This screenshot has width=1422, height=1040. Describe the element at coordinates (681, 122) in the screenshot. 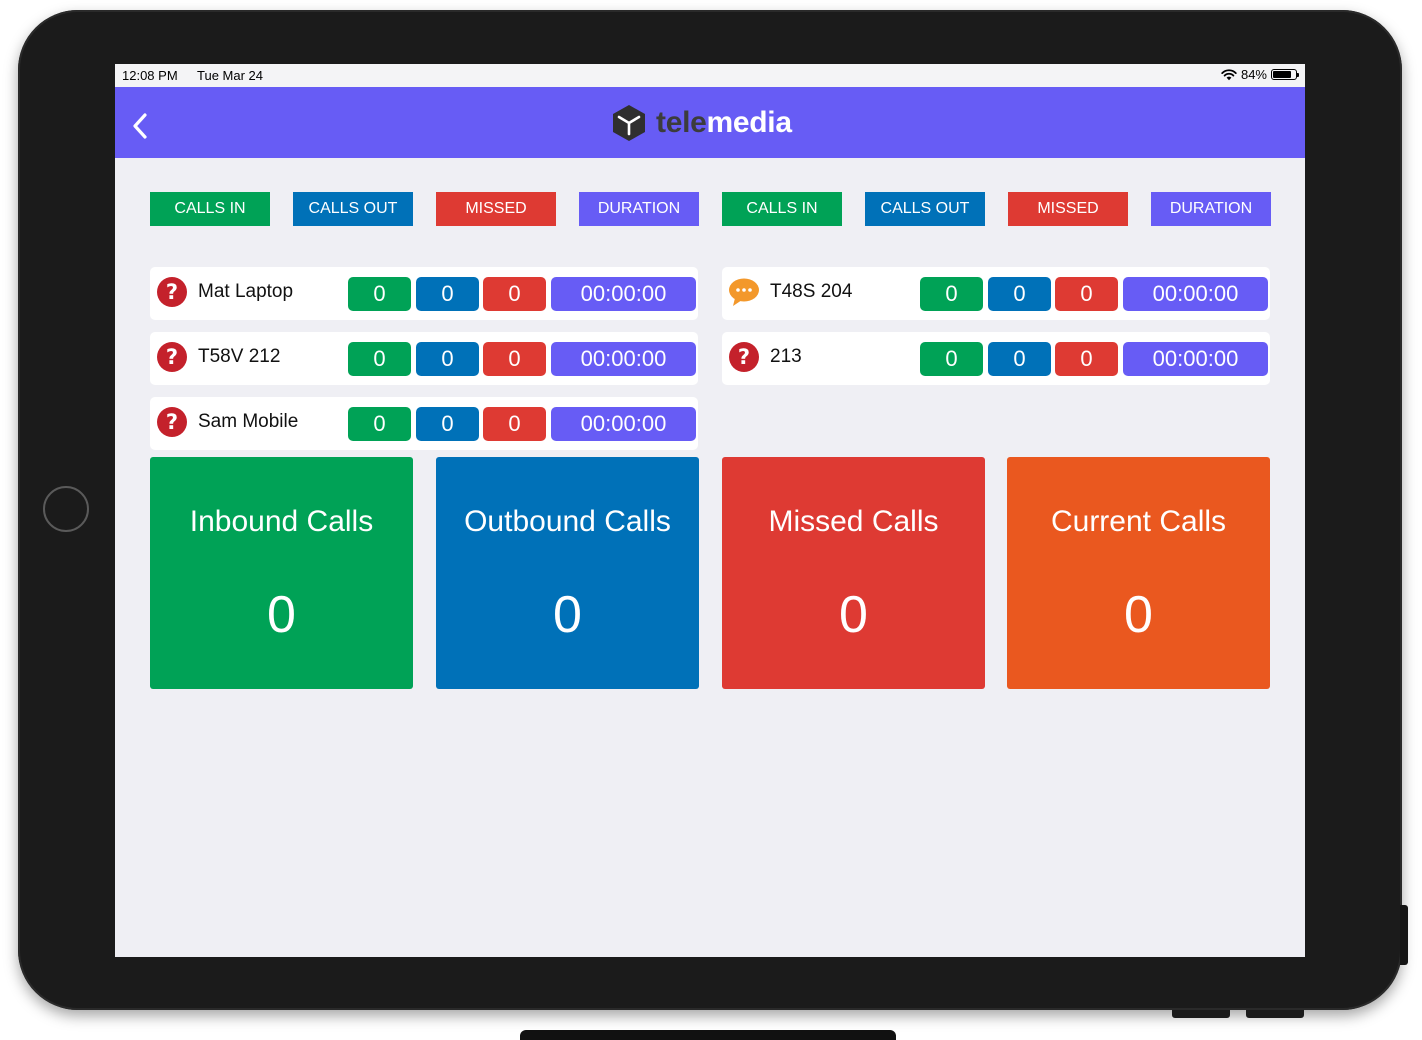

I see `logo-tele: tele` at that location.